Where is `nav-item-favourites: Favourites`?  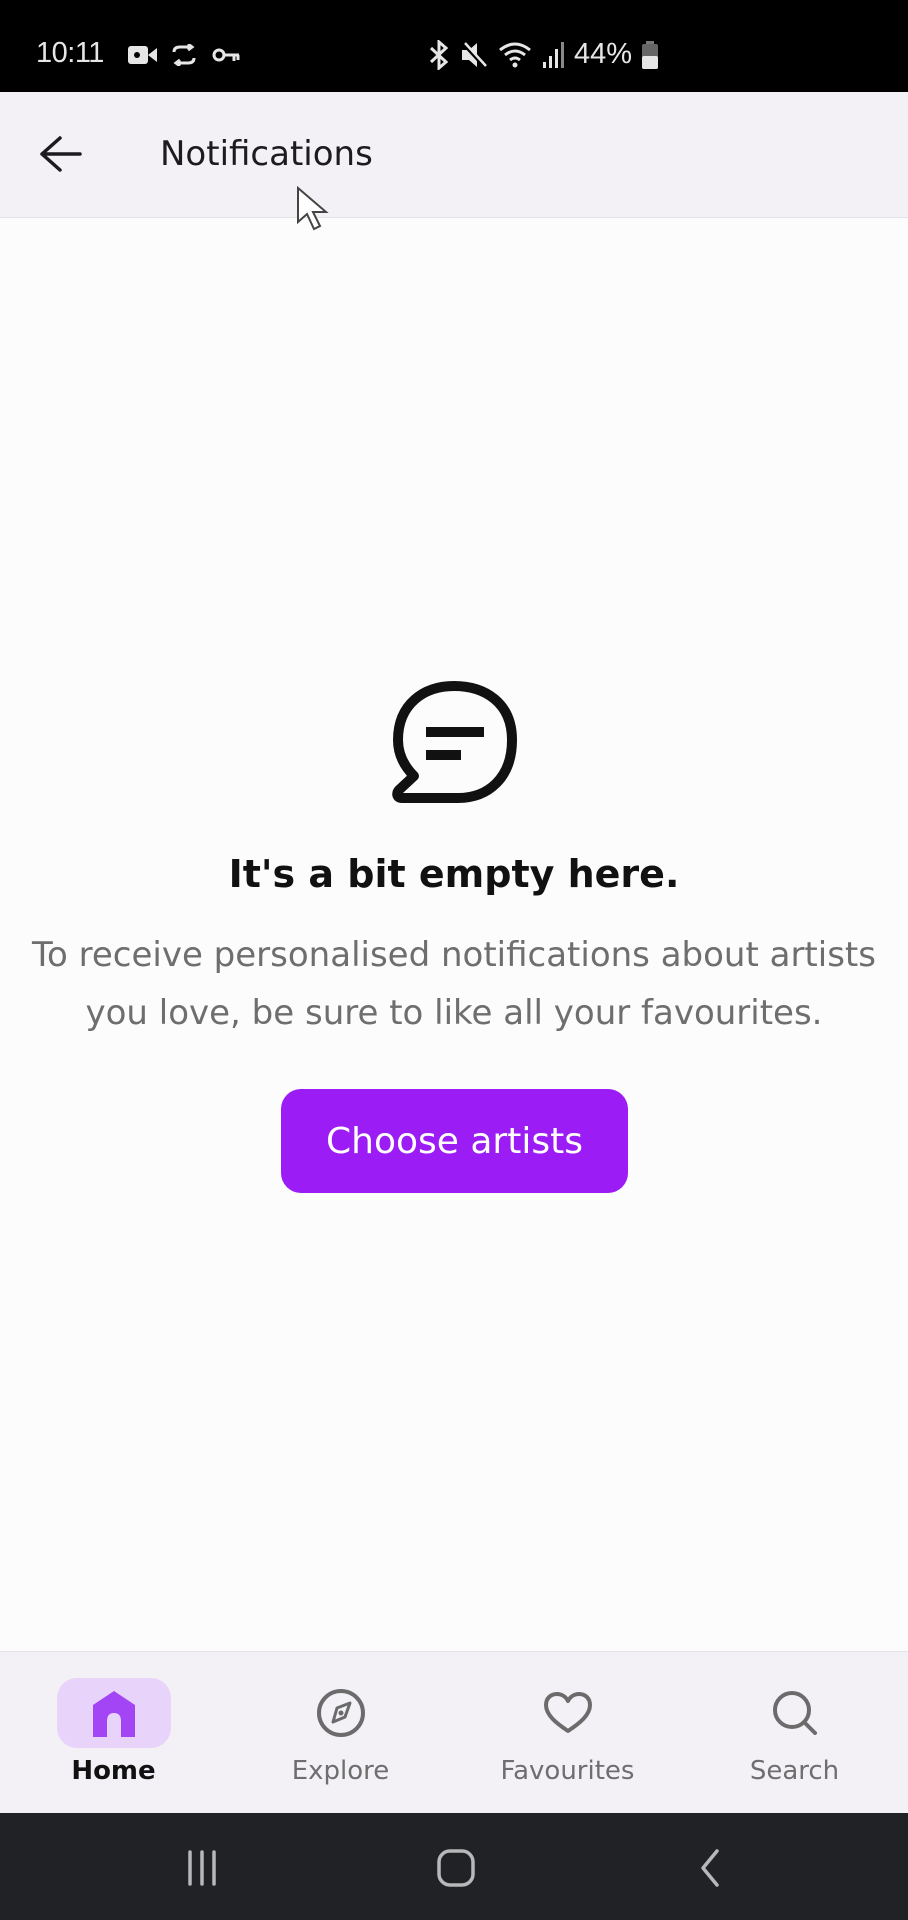 nav-item-favourites: Favourites is located at coordinates (567, 1733).